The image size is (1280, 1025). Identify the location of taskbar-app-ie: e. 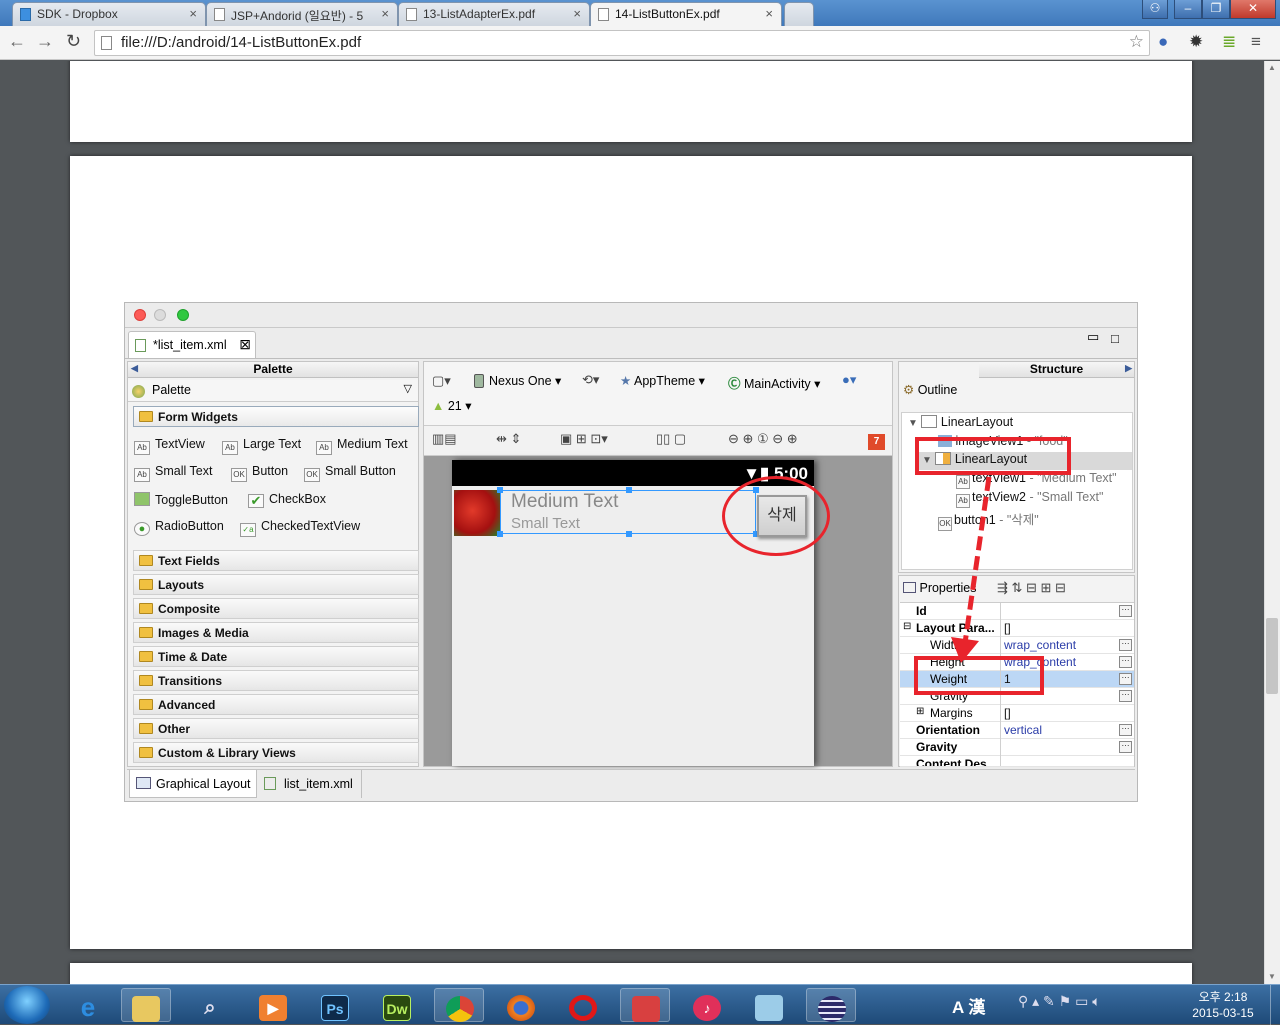
(88, 1005).